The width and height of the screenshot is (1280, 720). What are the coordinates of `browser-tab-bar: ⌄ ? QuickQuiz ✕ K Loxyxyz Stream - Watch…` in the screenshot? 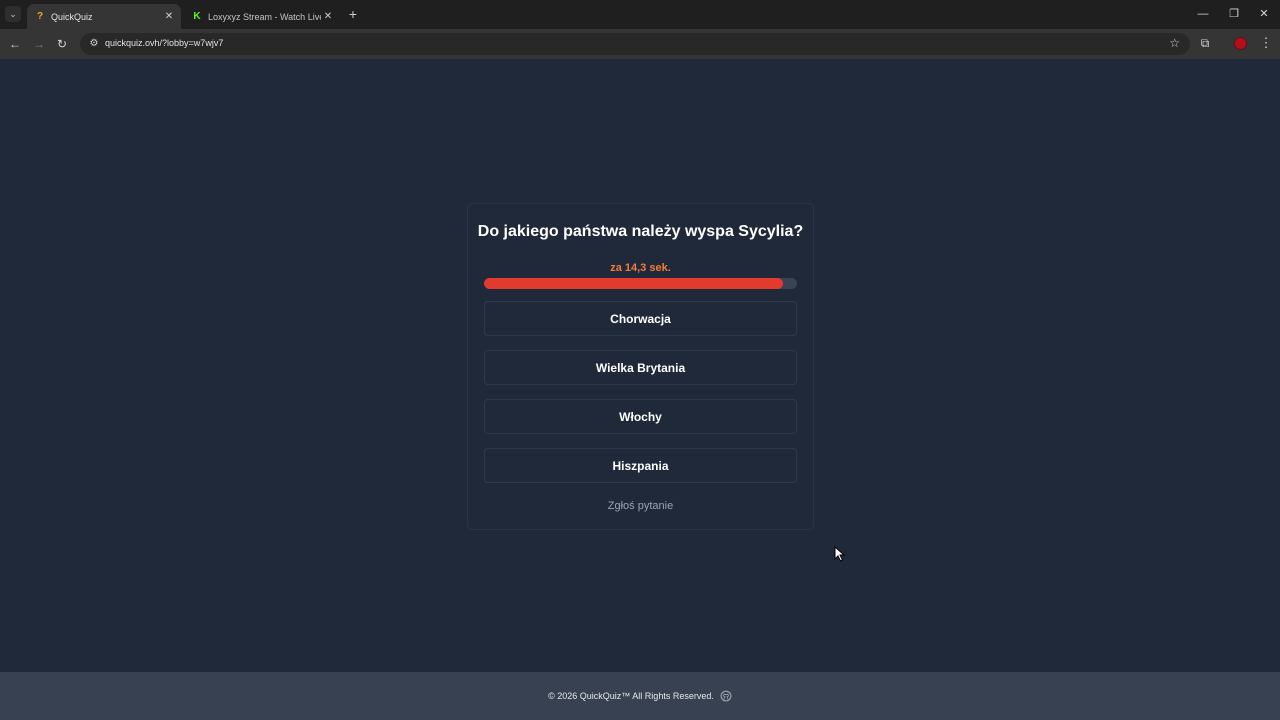 It's located at (640, 14).